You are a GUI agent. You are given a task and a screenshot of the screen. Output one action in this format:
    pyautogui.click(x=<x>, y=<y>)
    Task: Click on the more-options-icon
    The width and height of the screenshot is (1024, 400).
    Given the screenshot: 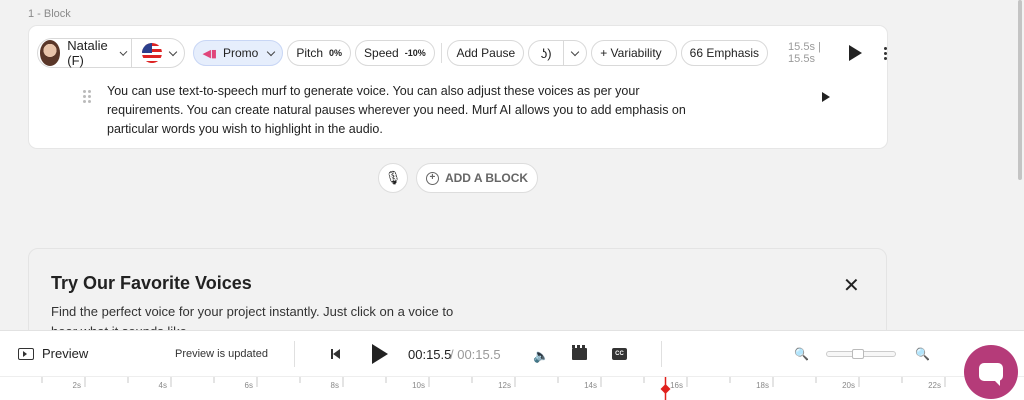 What is the action you would take?
    pyautogui.click(x=885, y=53)
    